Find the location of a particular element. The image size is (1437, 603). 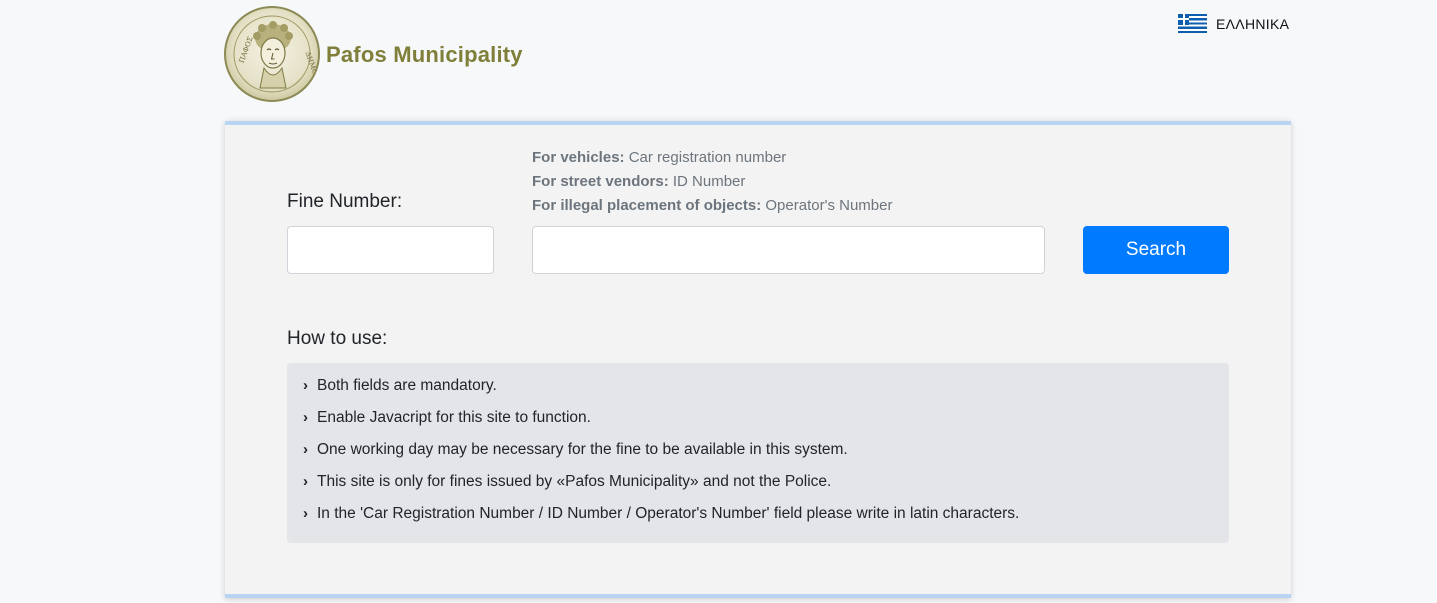

search-button: Search is located at coordinates (1156, 250).